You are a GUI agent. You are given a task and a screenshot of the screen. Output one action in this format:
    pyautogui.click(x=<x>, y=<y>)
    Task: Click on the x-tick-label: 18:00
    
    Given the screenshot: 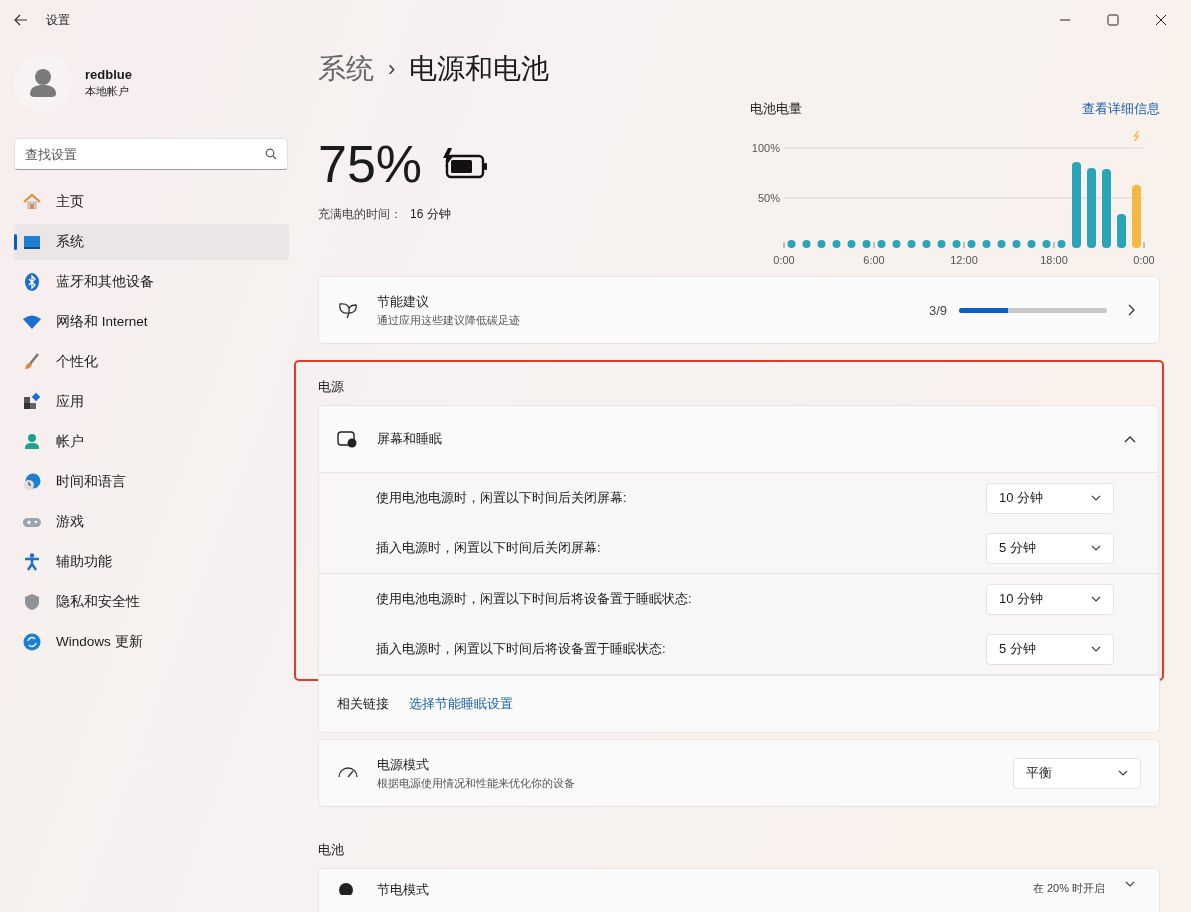 What is the action you would take?
    pyautogui.click(x=1054, y=260)
    